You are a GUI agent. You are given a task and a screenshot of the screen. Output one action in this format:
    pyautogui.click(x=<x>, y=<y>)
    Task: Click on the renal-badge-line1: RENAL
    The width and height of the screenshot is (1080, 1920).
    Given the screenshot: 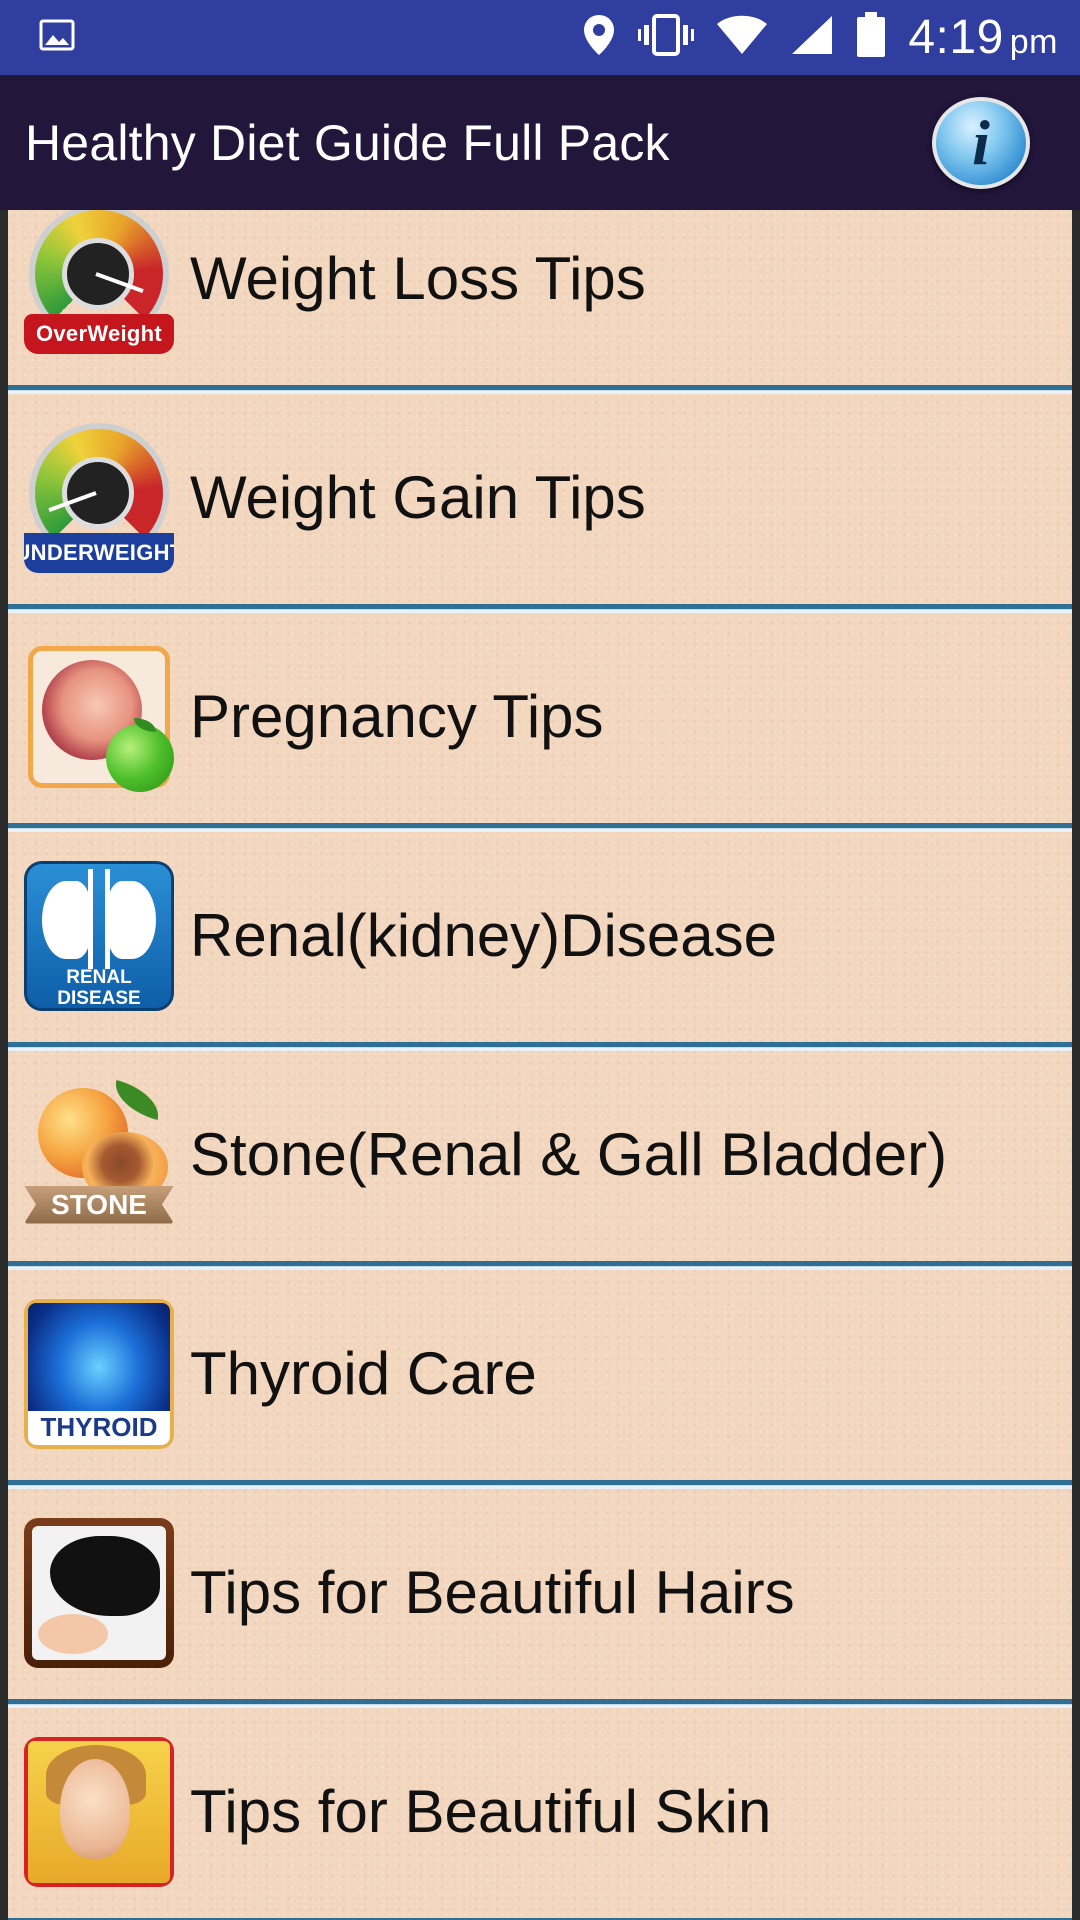 What is the action you would take?
    pyautogui.click(x=99, y=977)
    